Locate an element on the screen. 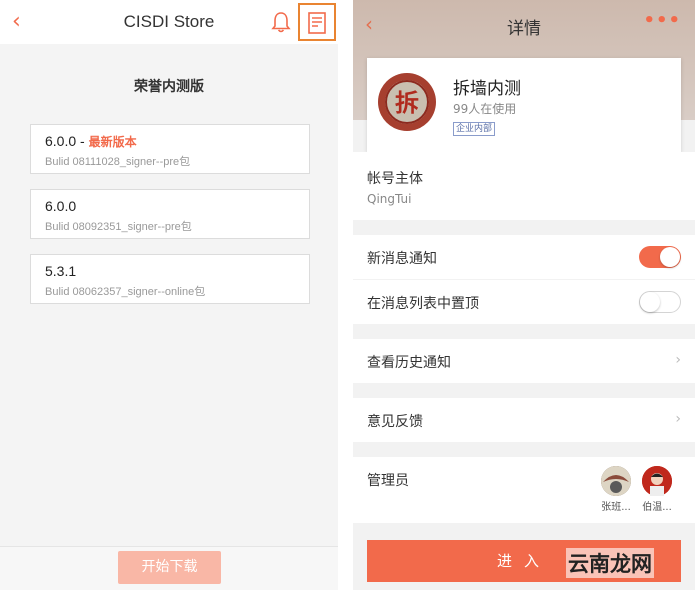 The image size is (695, 590). logo-char: 拆 is located at coordinates (407, 103).